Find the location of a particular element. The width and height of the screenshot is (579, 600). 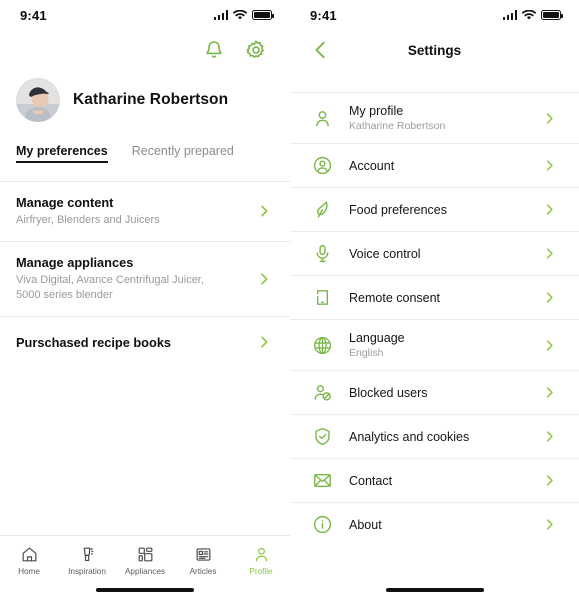

home-icon is located at coordinates (29, 554).